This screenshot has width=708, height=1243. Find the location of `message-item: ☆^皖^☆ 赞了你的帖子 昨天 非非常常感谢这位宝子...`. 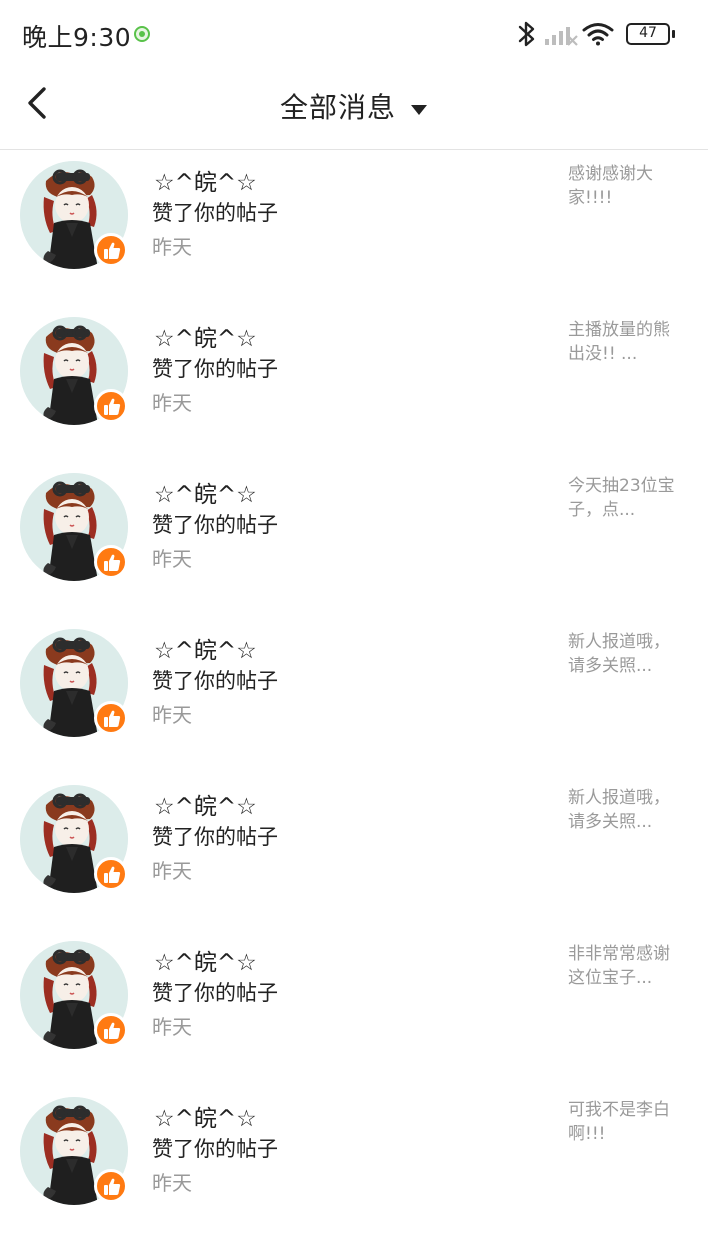

message-item: ☆^皖^☆ 赞了你的帖子 昨天 非非常常感谢这位宝子... is located at coordinates (354, 1009).